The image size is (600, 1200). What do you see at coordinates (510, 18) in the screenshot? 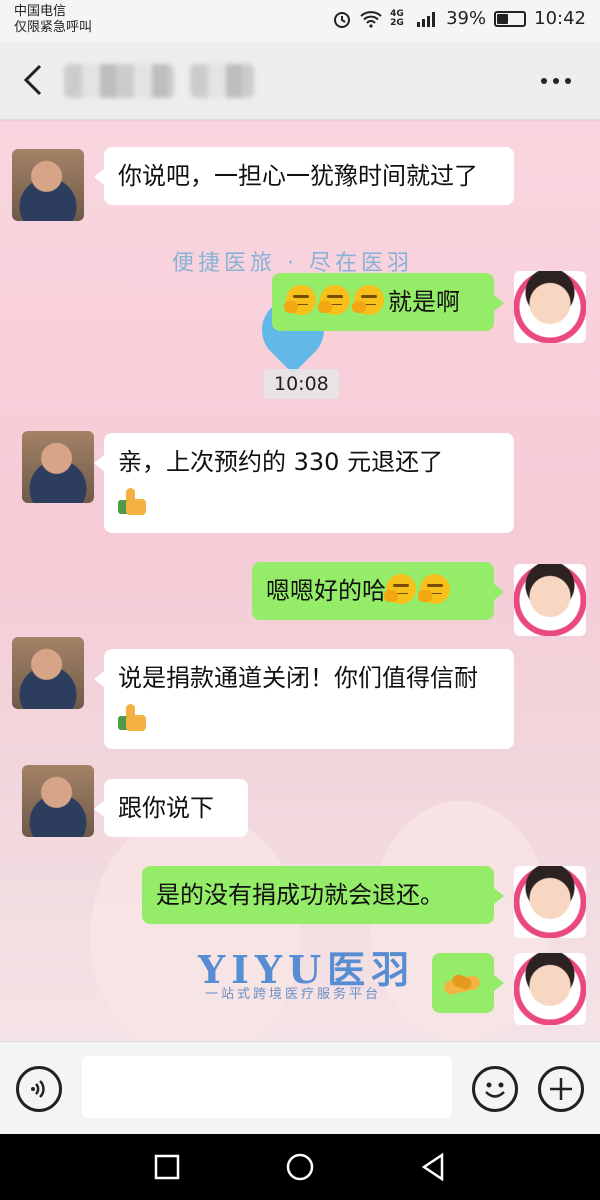
I see `battery-icon` at bounding box center [510, 18].